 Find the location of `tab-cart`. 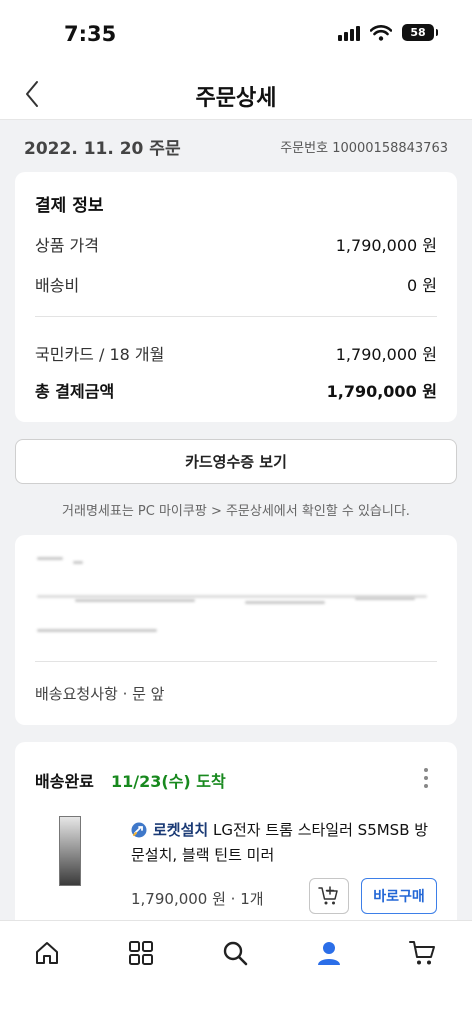

tab-cart is located at coordinates (423, 953).